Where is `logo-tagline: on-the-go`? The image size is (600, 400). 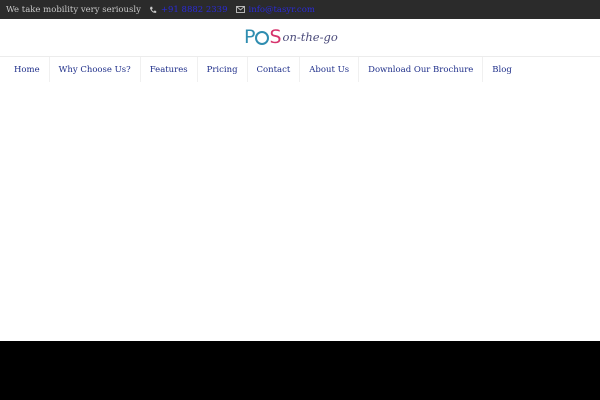
logo-tagline: on-the-go is located at coordinates (310, 37).